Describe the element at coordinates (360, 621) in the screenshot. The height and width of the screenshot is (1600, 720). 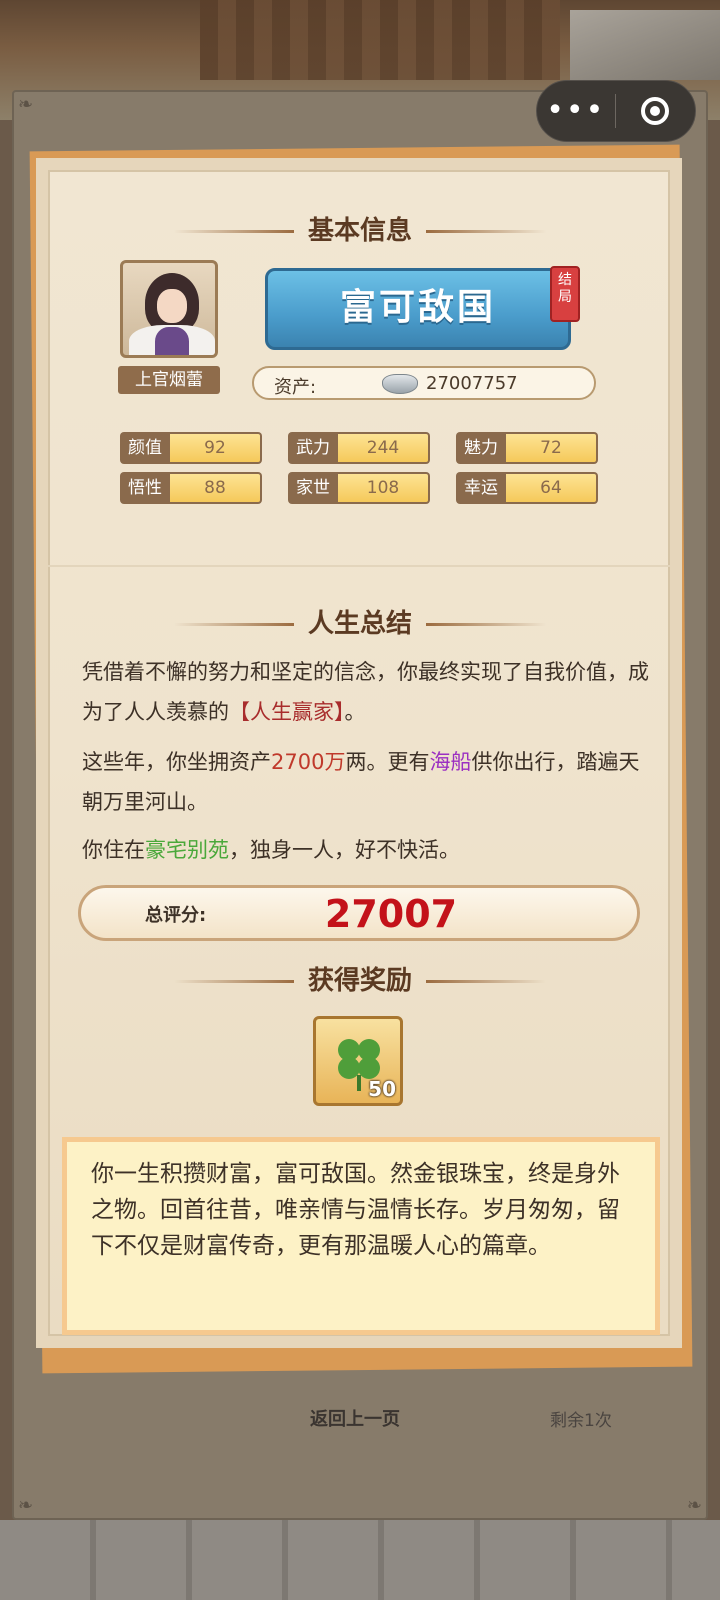
I see `life-summary-heading: 人生总结` at that location.